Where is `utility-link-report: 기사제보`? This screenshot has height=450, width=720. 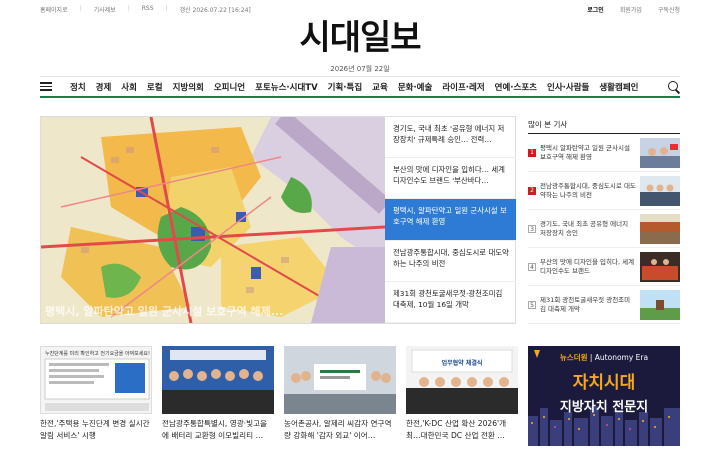 utility-link-report: 기사제보 is located at coordinates (105, 9).